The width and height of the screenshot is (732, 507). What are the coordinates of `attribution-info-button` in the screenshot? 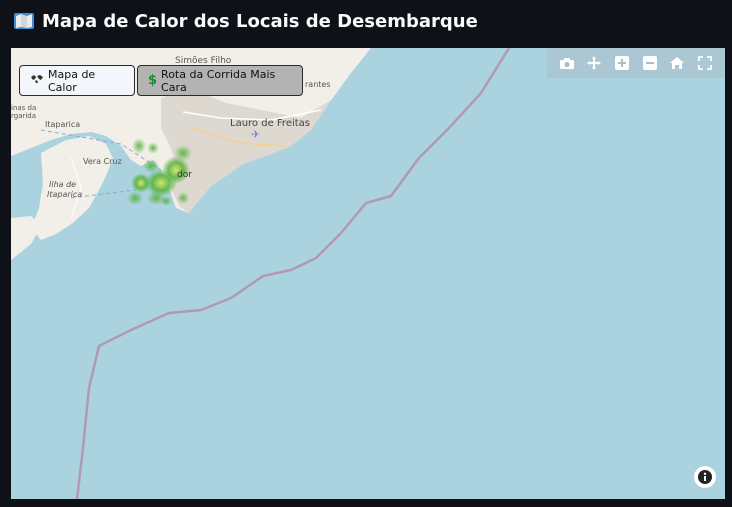 It's located at (705, 477).